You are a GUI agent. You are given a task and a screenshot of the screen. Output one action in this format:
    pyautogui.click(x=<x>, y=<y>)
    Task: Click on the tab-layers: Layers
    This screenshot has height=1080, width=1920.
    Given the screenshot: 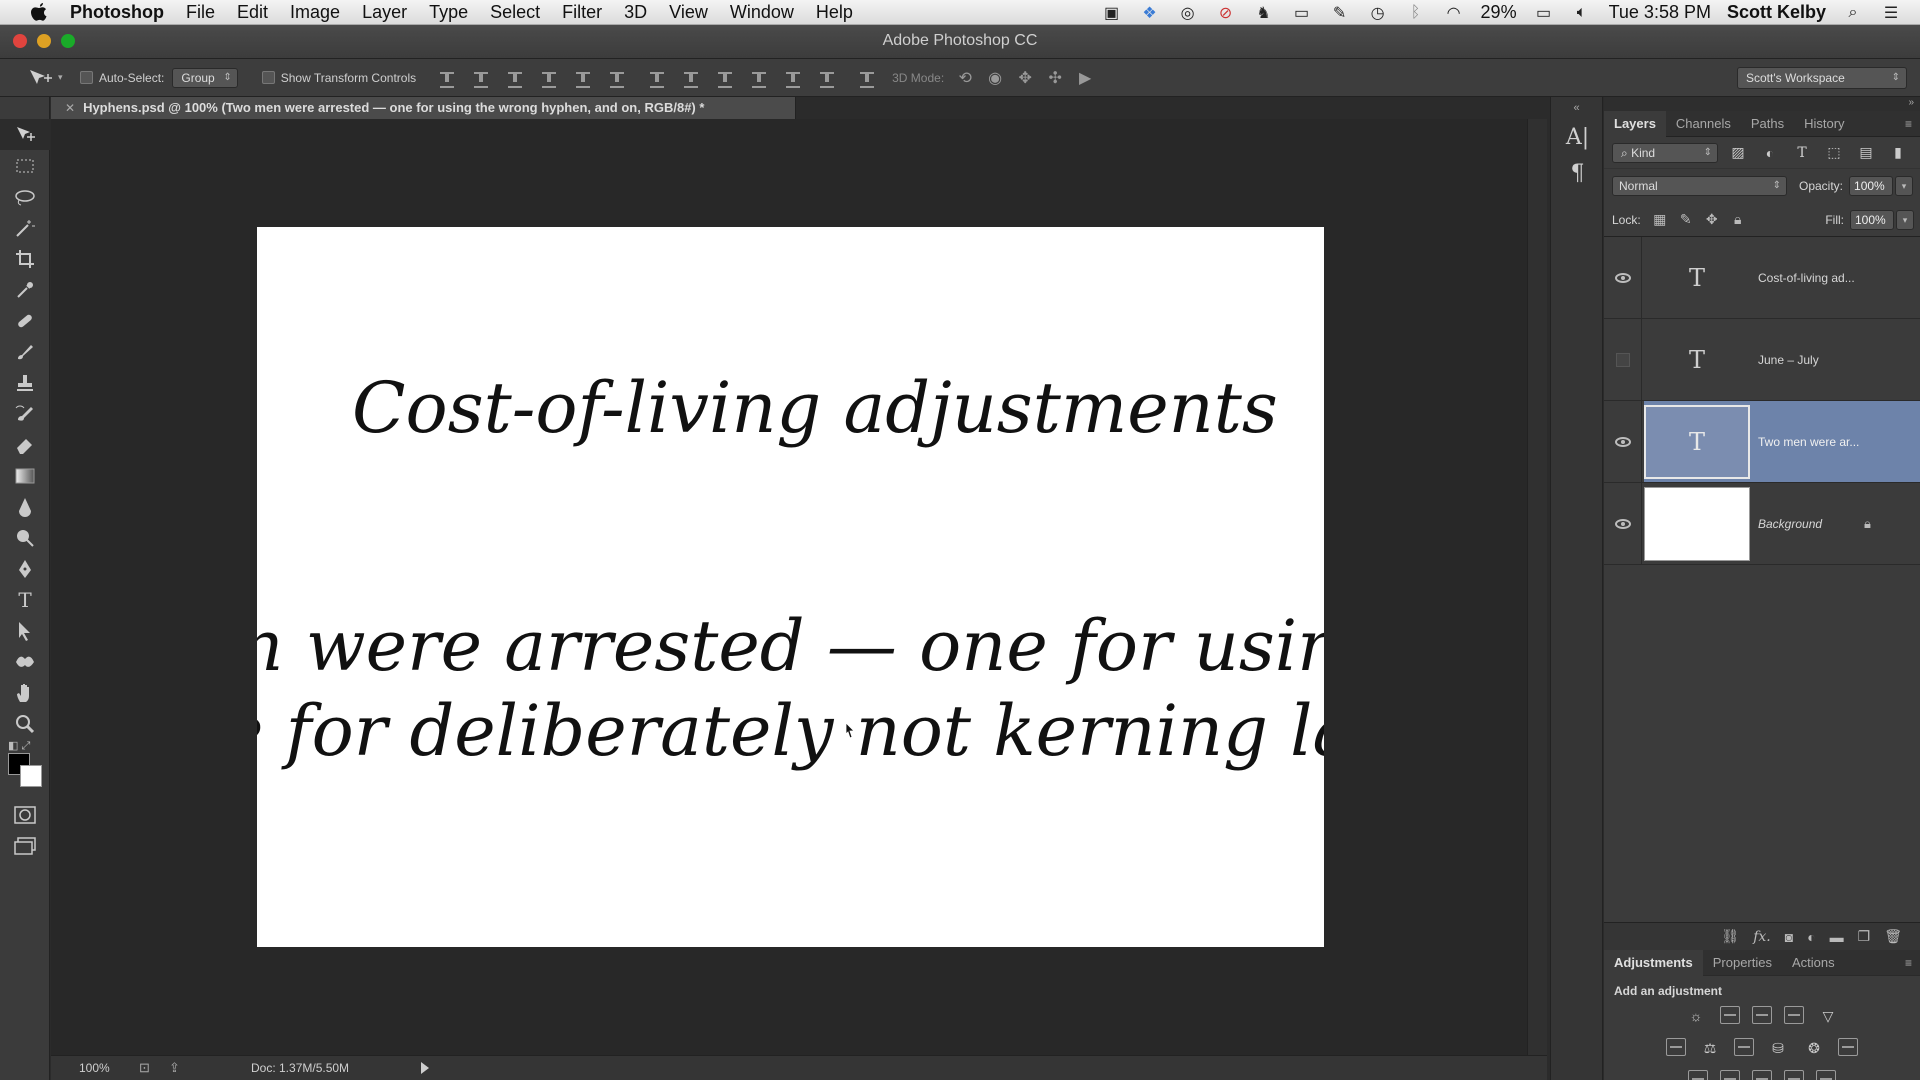 What is the action you would take?
    pyautogui.click(x=1635, y=123)
    